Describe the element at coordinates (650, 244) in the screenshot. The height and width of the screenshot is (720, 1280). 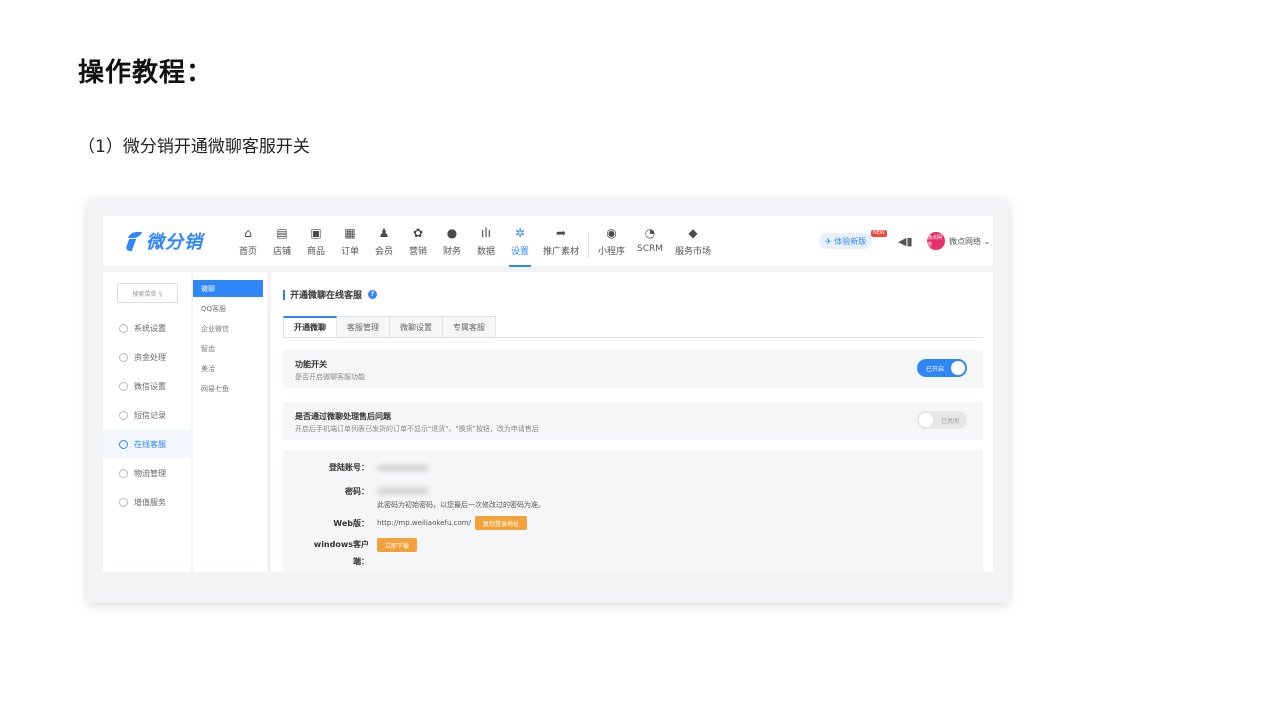
I see `nav-item-scrm: ◔ SCRM` at that location.